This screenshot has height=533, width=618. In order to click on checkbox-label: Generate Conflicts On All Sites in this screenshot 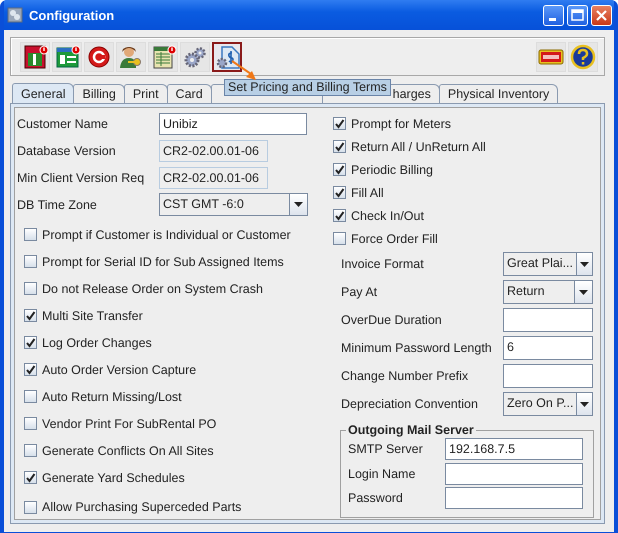, I will do `click(128, 451)`.